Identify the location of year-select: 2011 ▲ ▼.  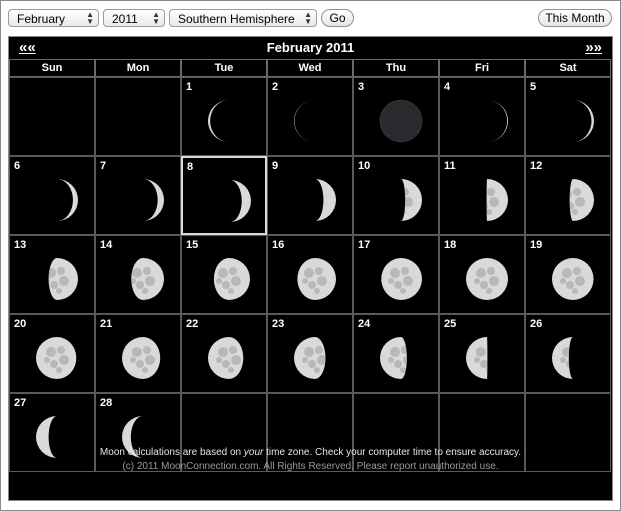
(134, 18).